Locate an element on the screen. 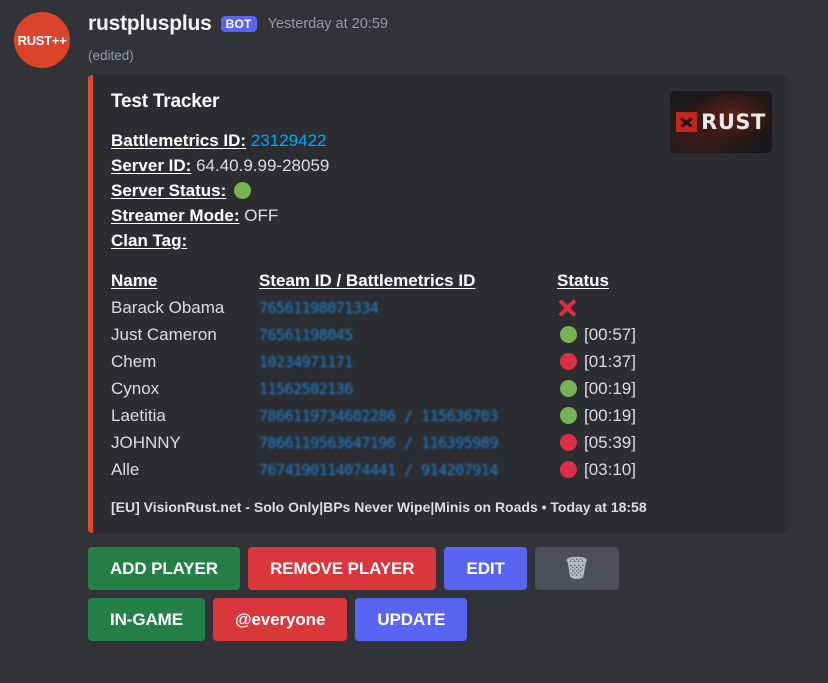 This screenshot has width=828, height=683. message-timestamp: Yesterday at 20:59 is located at coordinates (327, 24).